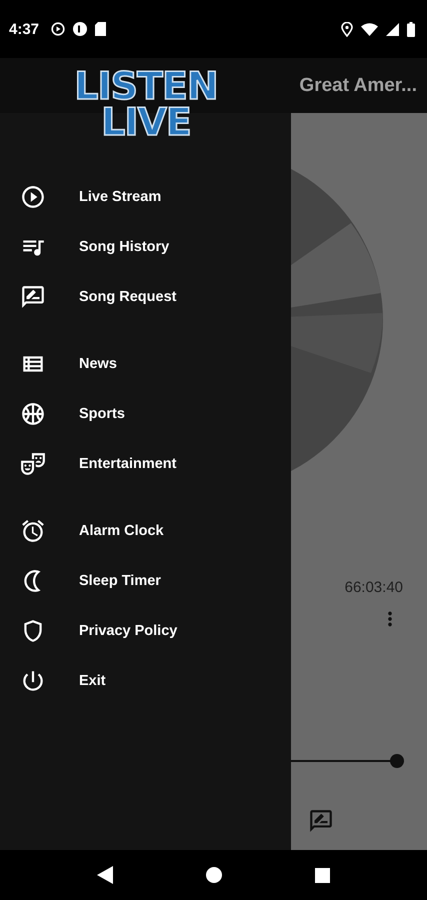 This screenshot has width=427, height=900. What do you see at coordinates (321, 821) in the screenshot?
I see `song-request-tab` at bounding box center [321, 821].